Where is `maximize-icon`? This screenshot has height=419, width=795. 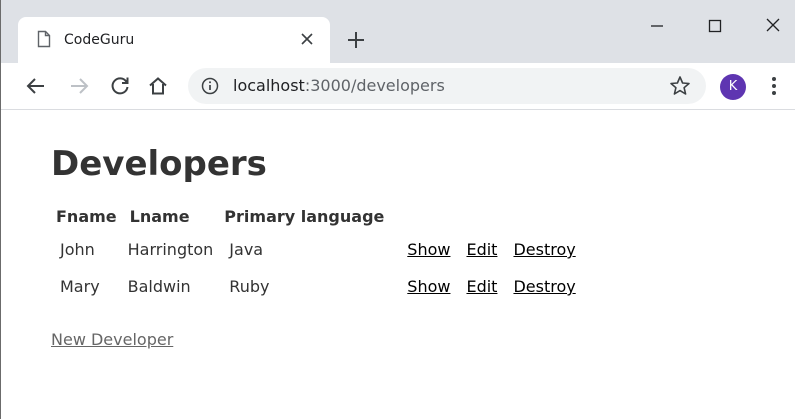
maximize-icon is located at coordinates (715, 26).